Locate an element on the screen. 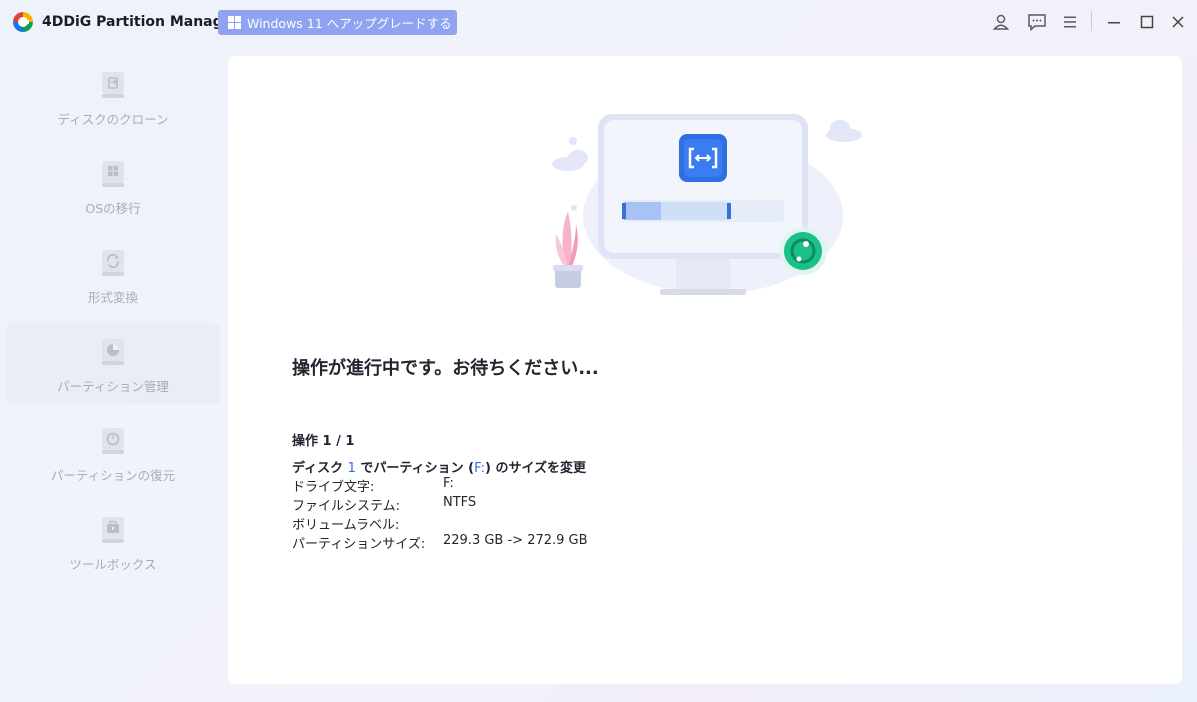  upgrade-windows11-button: Windows 11 へアップグレードする is located at coordinates (337, 22).